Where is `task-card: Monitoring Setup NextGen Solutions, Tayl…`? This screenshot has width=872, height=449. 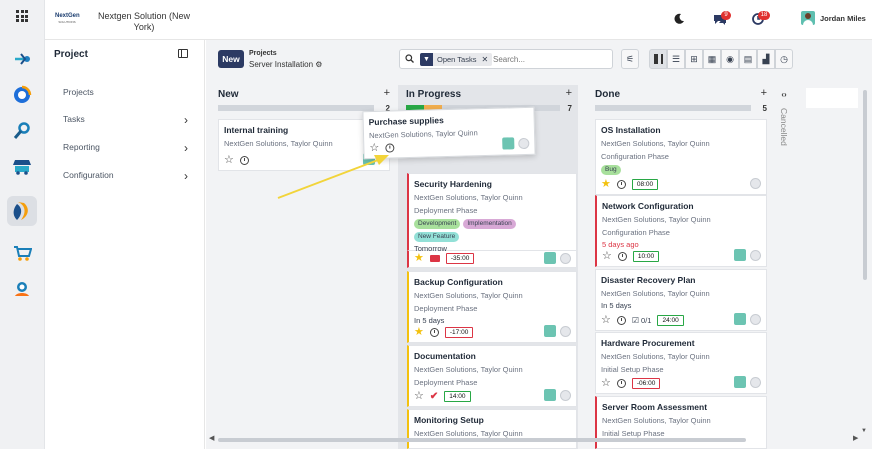 task-card: Monitoring Setup NextGen Solutions, Tayl… is located at coordinates (492, 429).